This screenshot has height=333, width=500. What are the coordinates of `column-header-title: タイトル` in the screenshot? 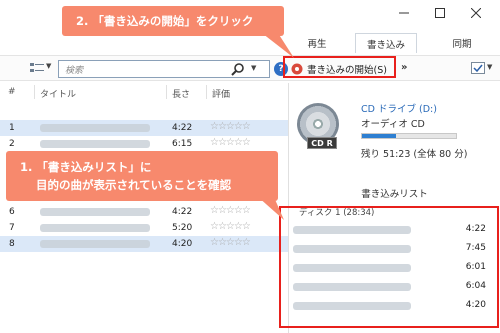 It's located at (58, 93).